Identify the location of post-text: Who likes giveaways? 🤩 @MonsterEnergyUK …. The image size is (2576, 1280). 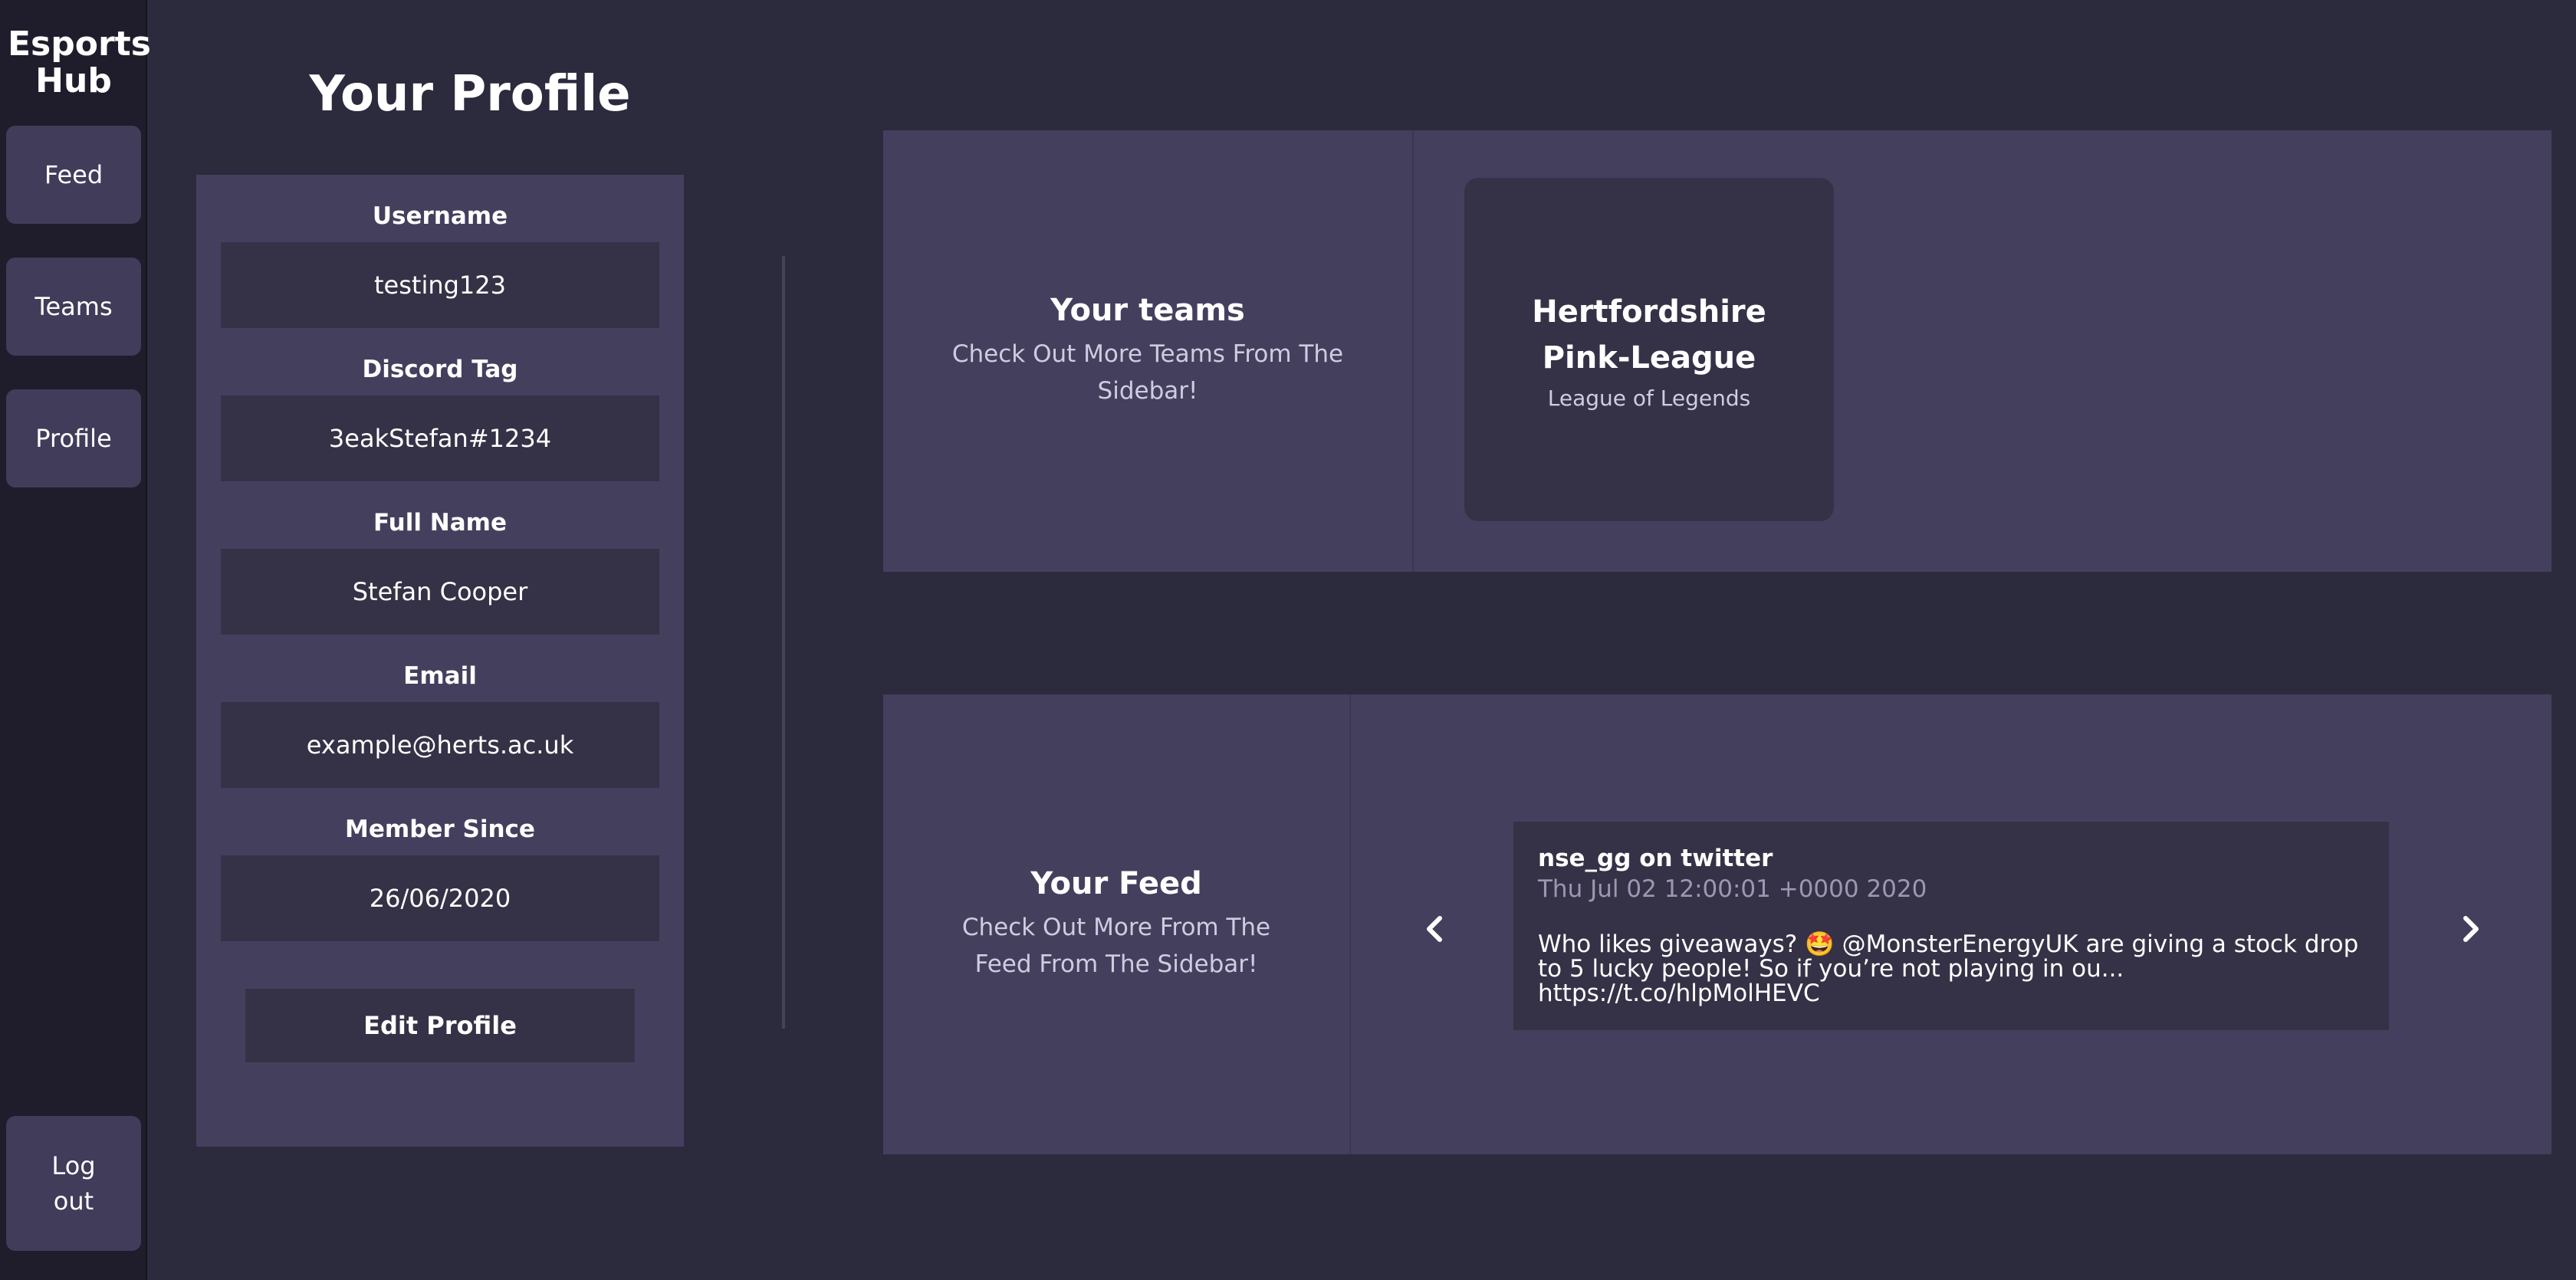
(1949, 969).